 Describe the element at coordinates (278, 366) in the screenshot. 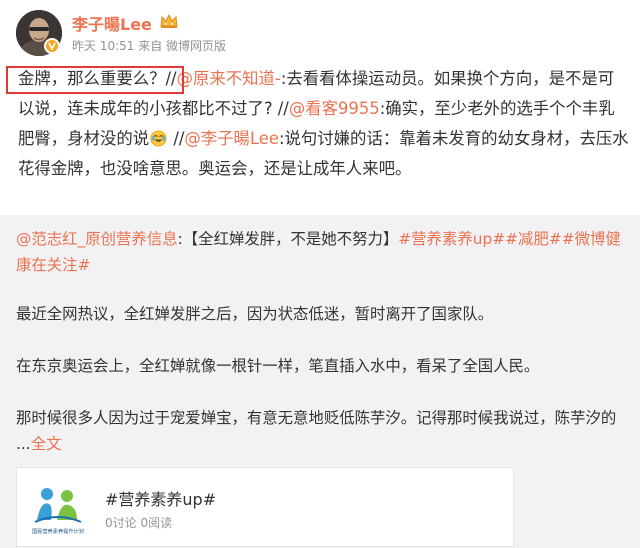

I see `repost-paragraph: 在东京奥运会上，全红婵就像一根针一样，笔直插入水中，看呆了全国人民。` at that location.